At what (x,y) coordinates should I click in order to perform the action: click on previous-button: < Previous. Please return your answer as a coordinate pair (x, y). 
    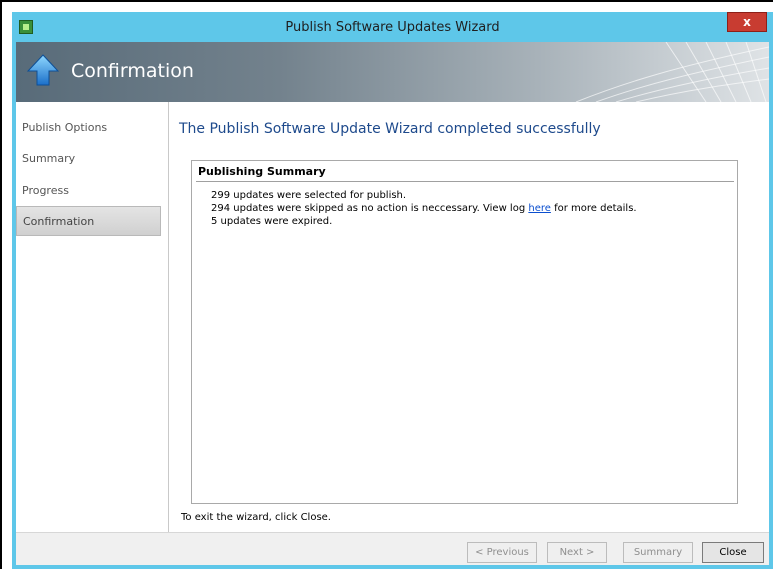
    Looking at the image, I should click on (502, 552).